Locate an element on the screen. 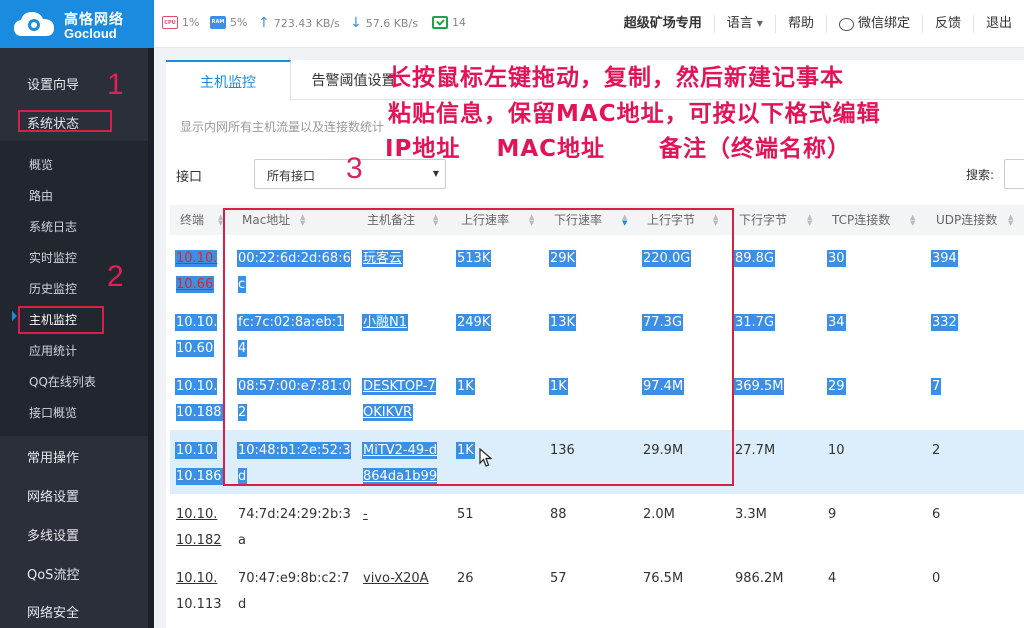  language-menu: 语言 ▼ is located at coordinates (744, 24).